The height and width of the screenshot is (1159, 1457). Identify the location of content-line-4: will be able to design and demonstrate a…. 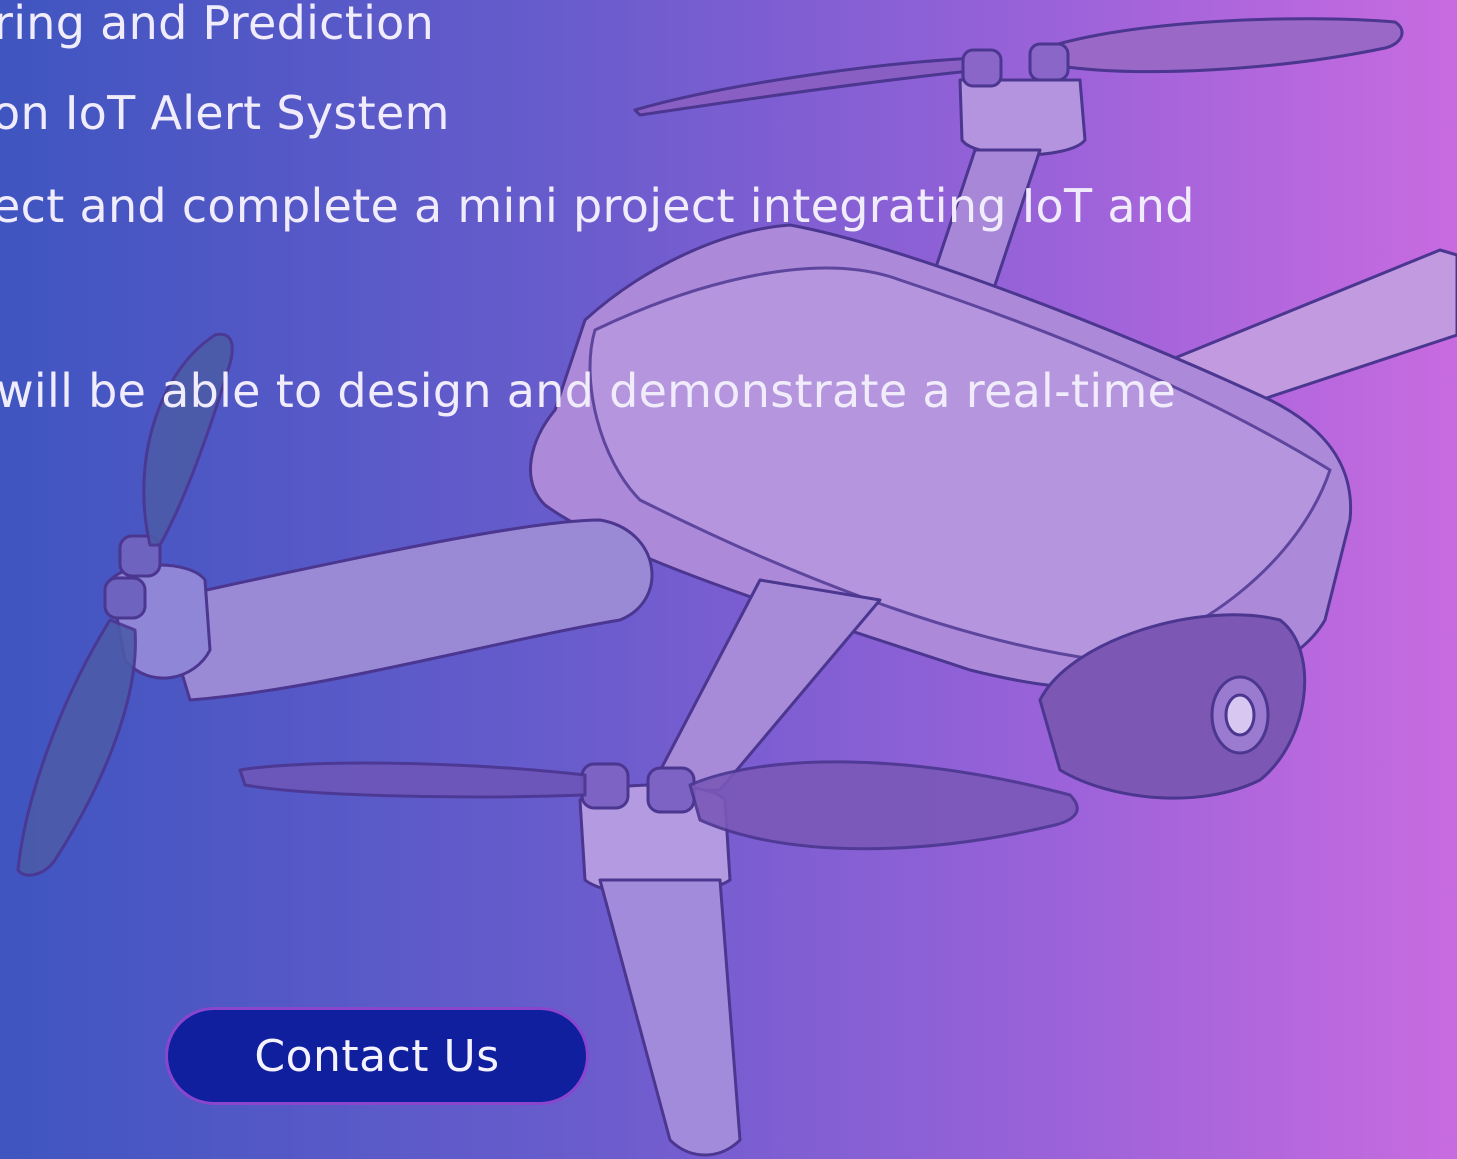
(588, 391).